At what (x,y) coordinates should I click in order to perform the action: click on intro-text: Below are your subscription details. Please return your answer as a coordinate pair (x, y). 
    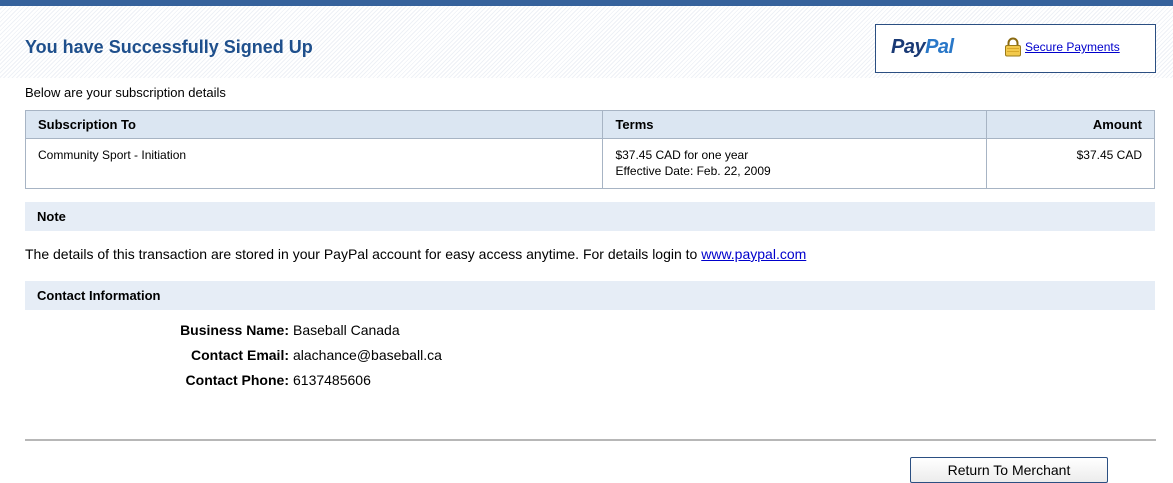
    Looking at the image, I should click on (125, 92).